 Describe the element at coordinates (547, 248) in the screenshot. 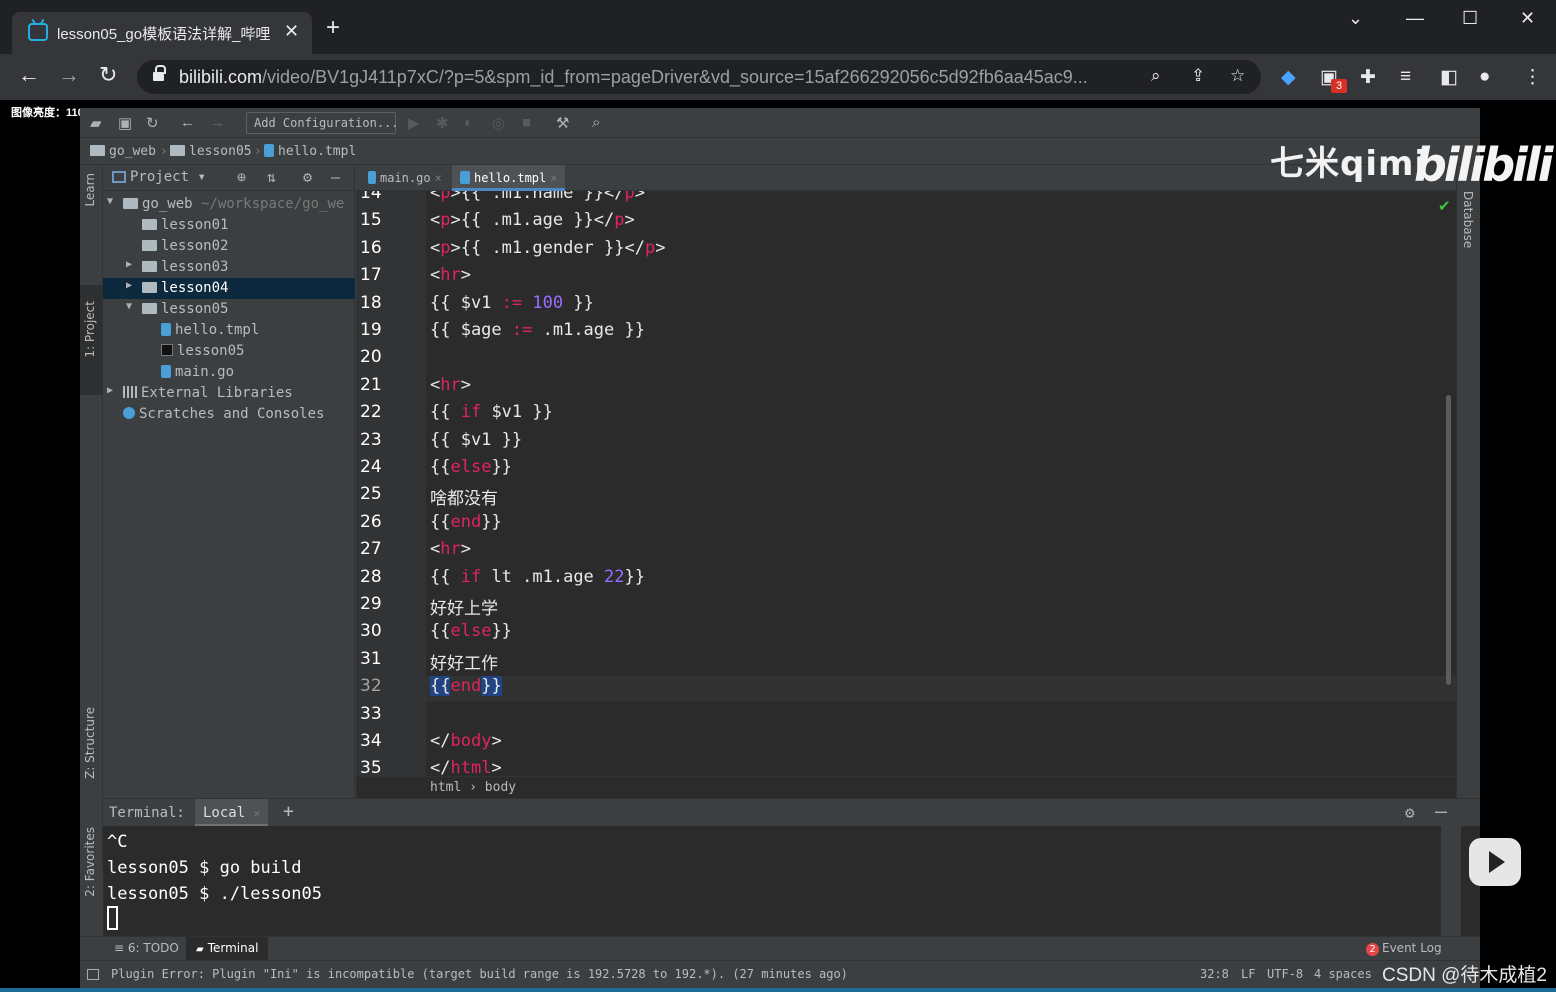

I see `code-line: <p>{{ .m1.gender }}</p>` at that location.